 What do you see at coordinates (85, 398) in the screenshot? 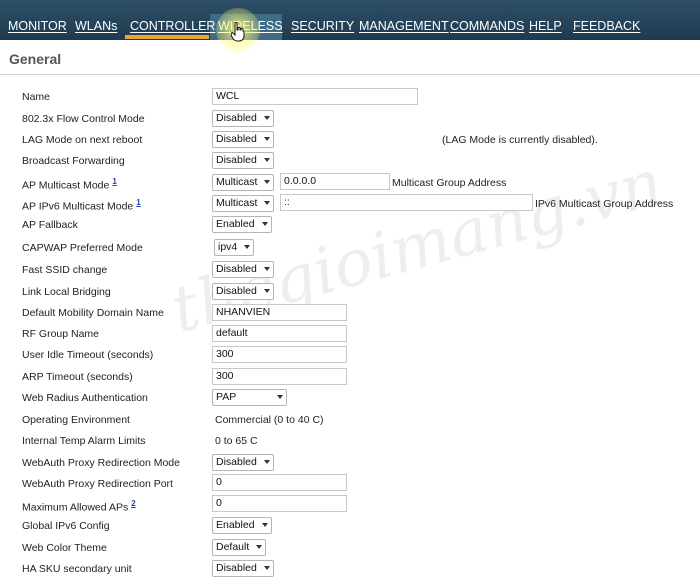
I see `web-radius-auth-label: Web Radius Authentication` at bounding box center [85, 398].